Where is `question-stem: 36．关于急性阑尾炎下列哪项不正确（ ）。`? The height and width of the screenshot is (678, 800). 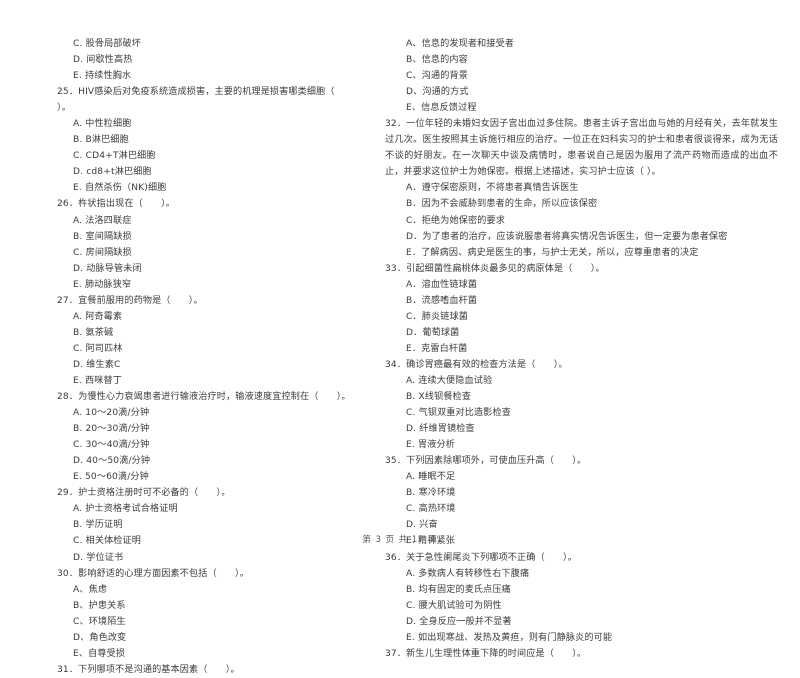 question-stem: 36．关于急性阑尾炎下列哪项不正确（ ）。 is located at coordinates (481, 557).